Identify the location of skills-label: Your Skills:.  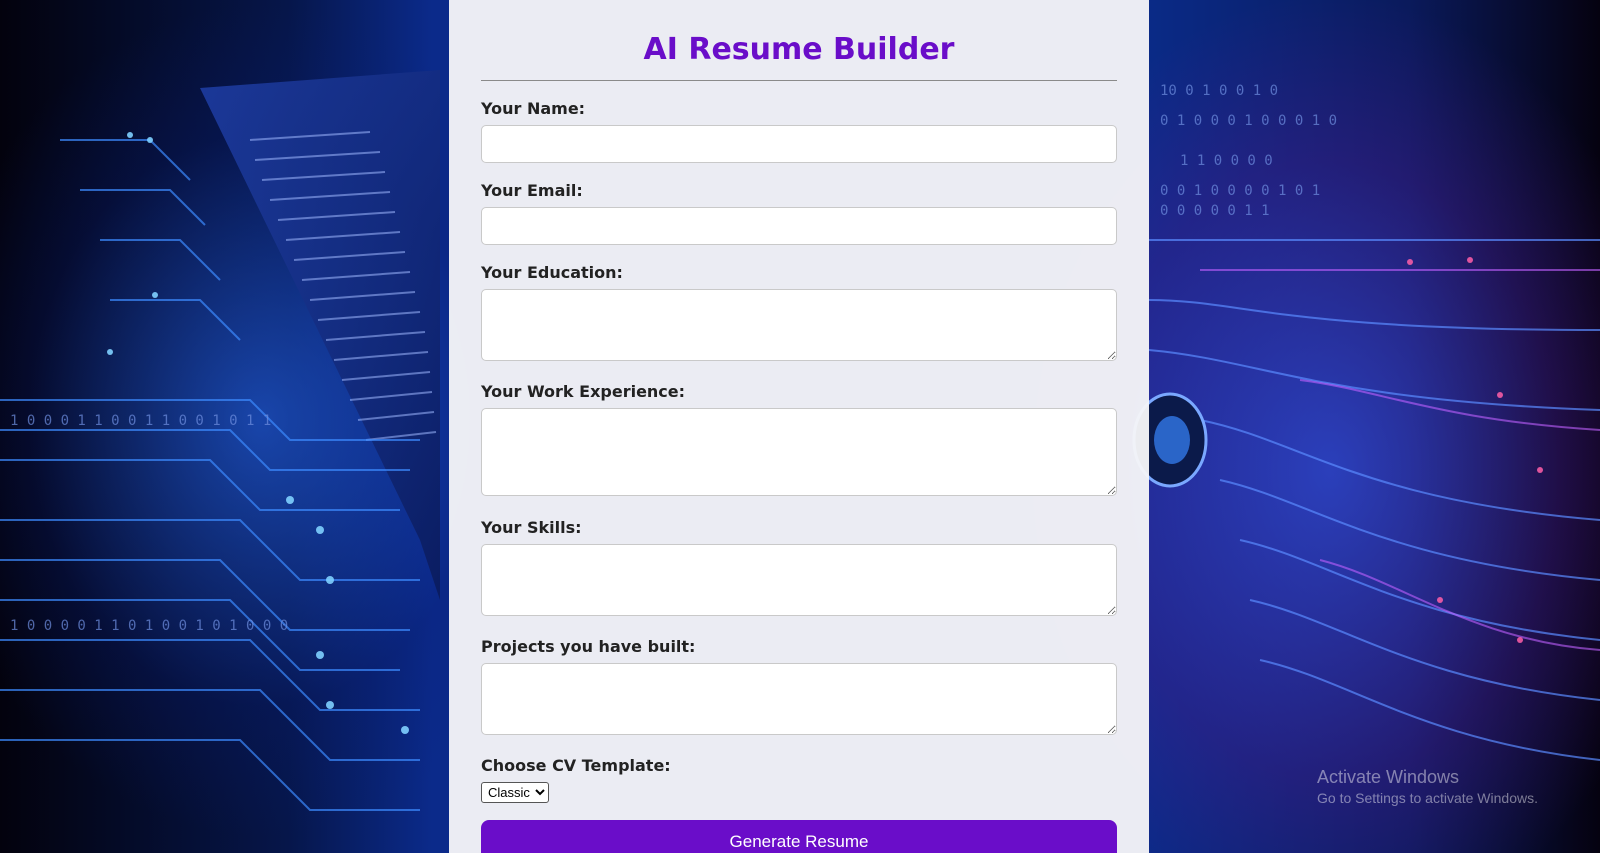
(531, 527).